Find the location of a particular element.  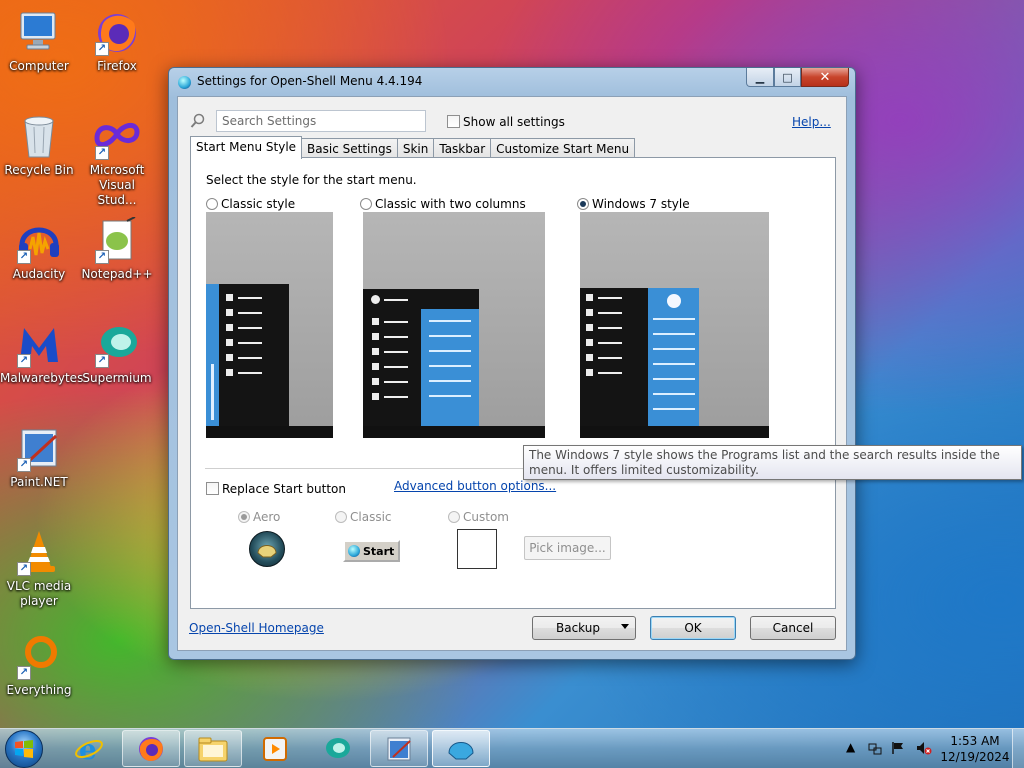

desktop-icon-firefox: ↗ Firefox is located at coordinates (117, 41).